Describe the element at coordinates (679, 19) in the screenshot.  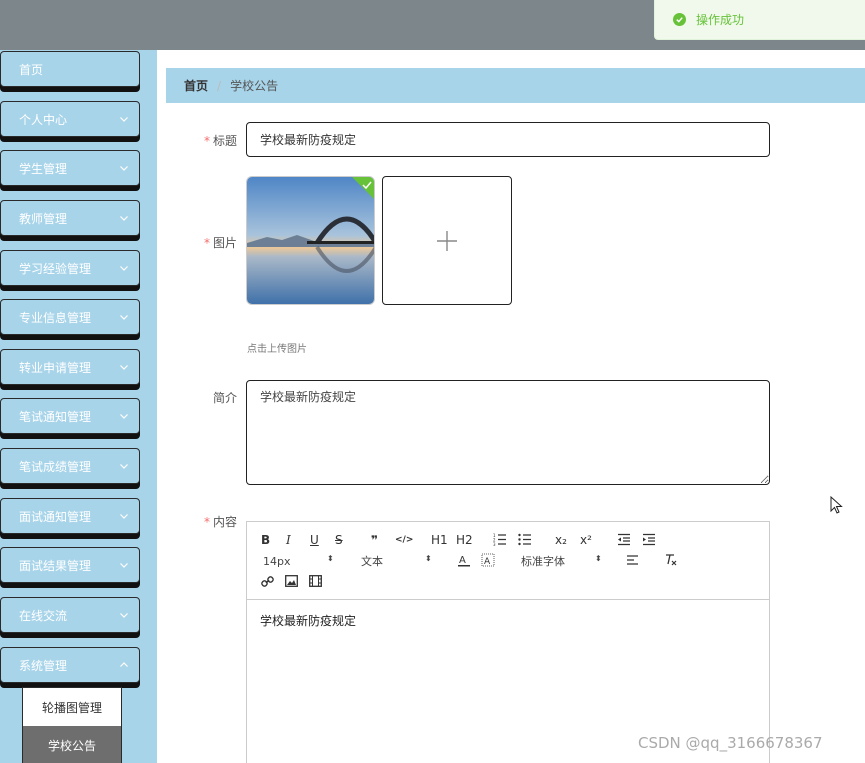
I see `check-circle-icon` at that location.